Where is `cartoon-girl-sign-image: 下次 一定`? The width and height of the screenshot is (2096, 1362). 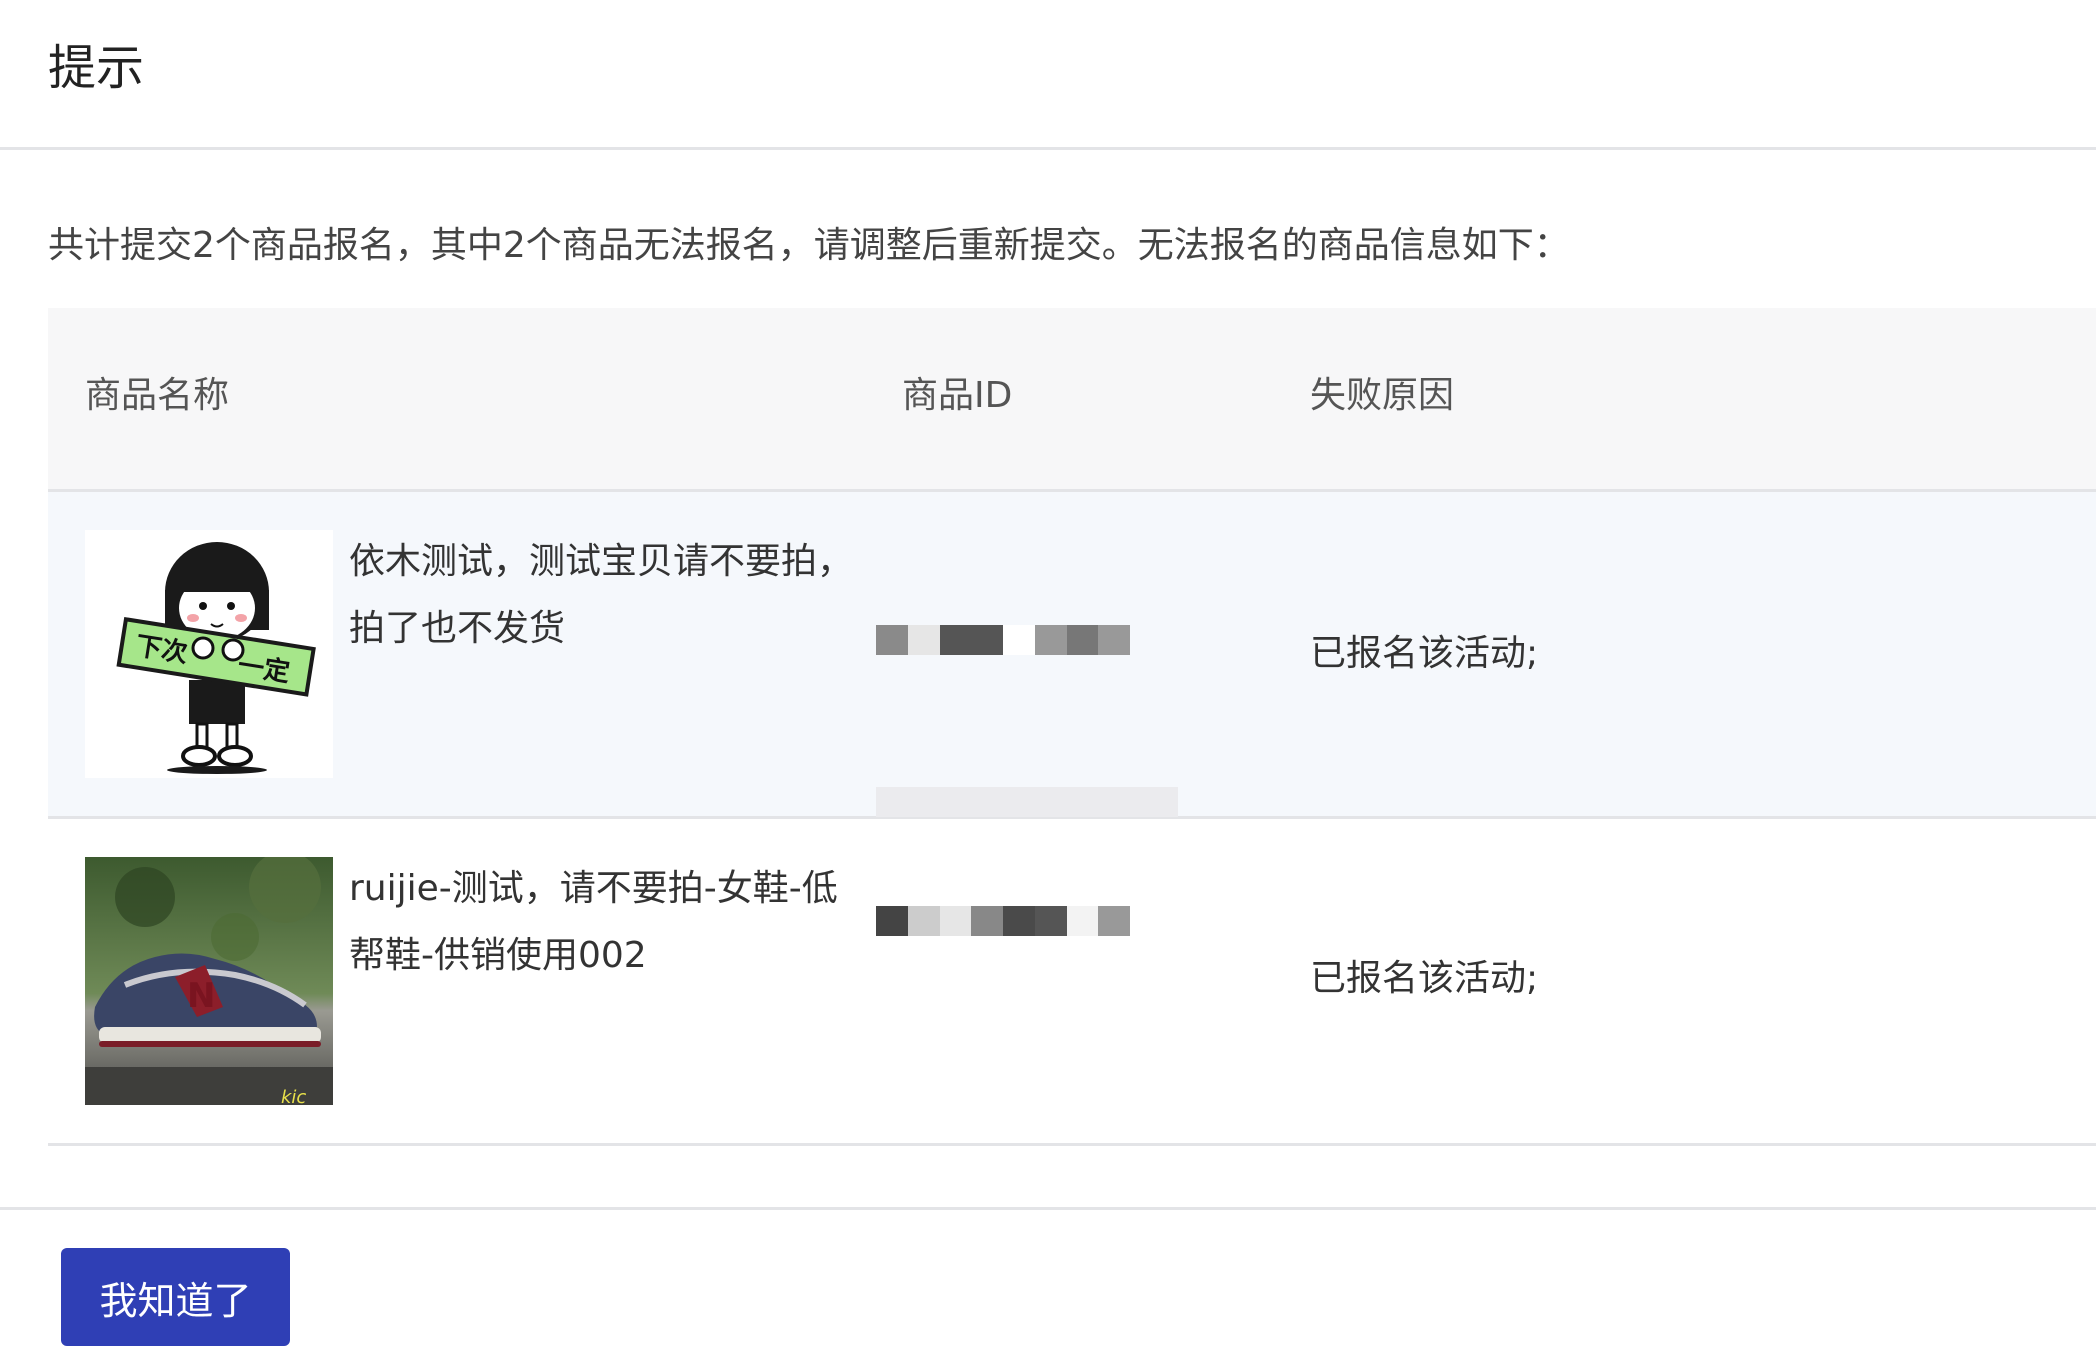
cartoon-girl-sign-image: 下次 一定 is located at coordinates (209, 654).